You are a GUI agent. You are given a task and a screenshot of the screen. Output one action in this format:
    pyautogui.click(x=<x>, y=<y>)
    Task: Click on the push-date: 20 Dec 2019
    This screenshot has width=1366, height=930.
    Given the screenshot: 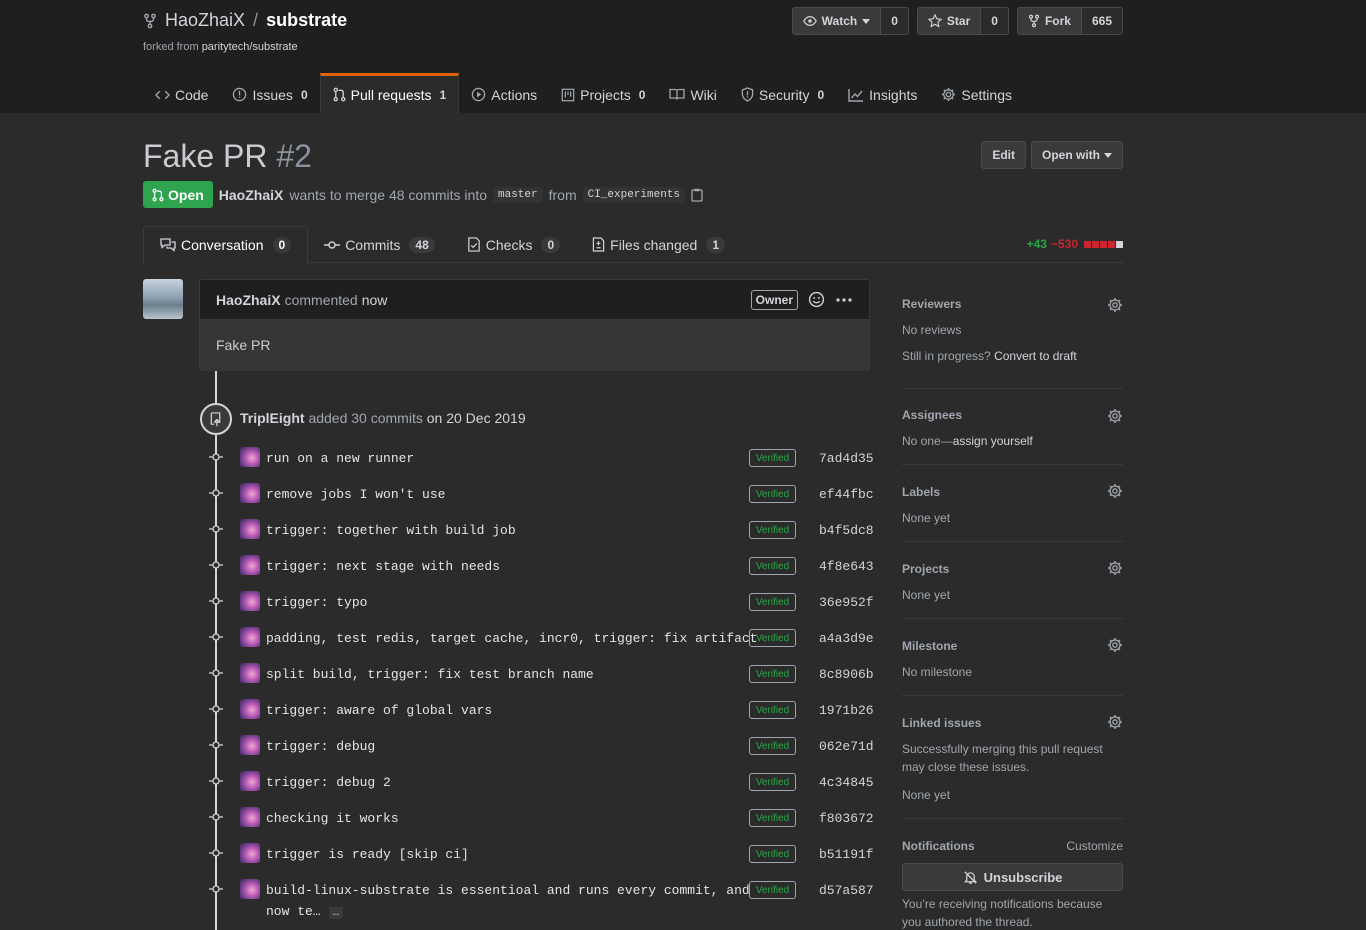 What is the action you would take?
    pyautogui.click(x=485, y=418)
    